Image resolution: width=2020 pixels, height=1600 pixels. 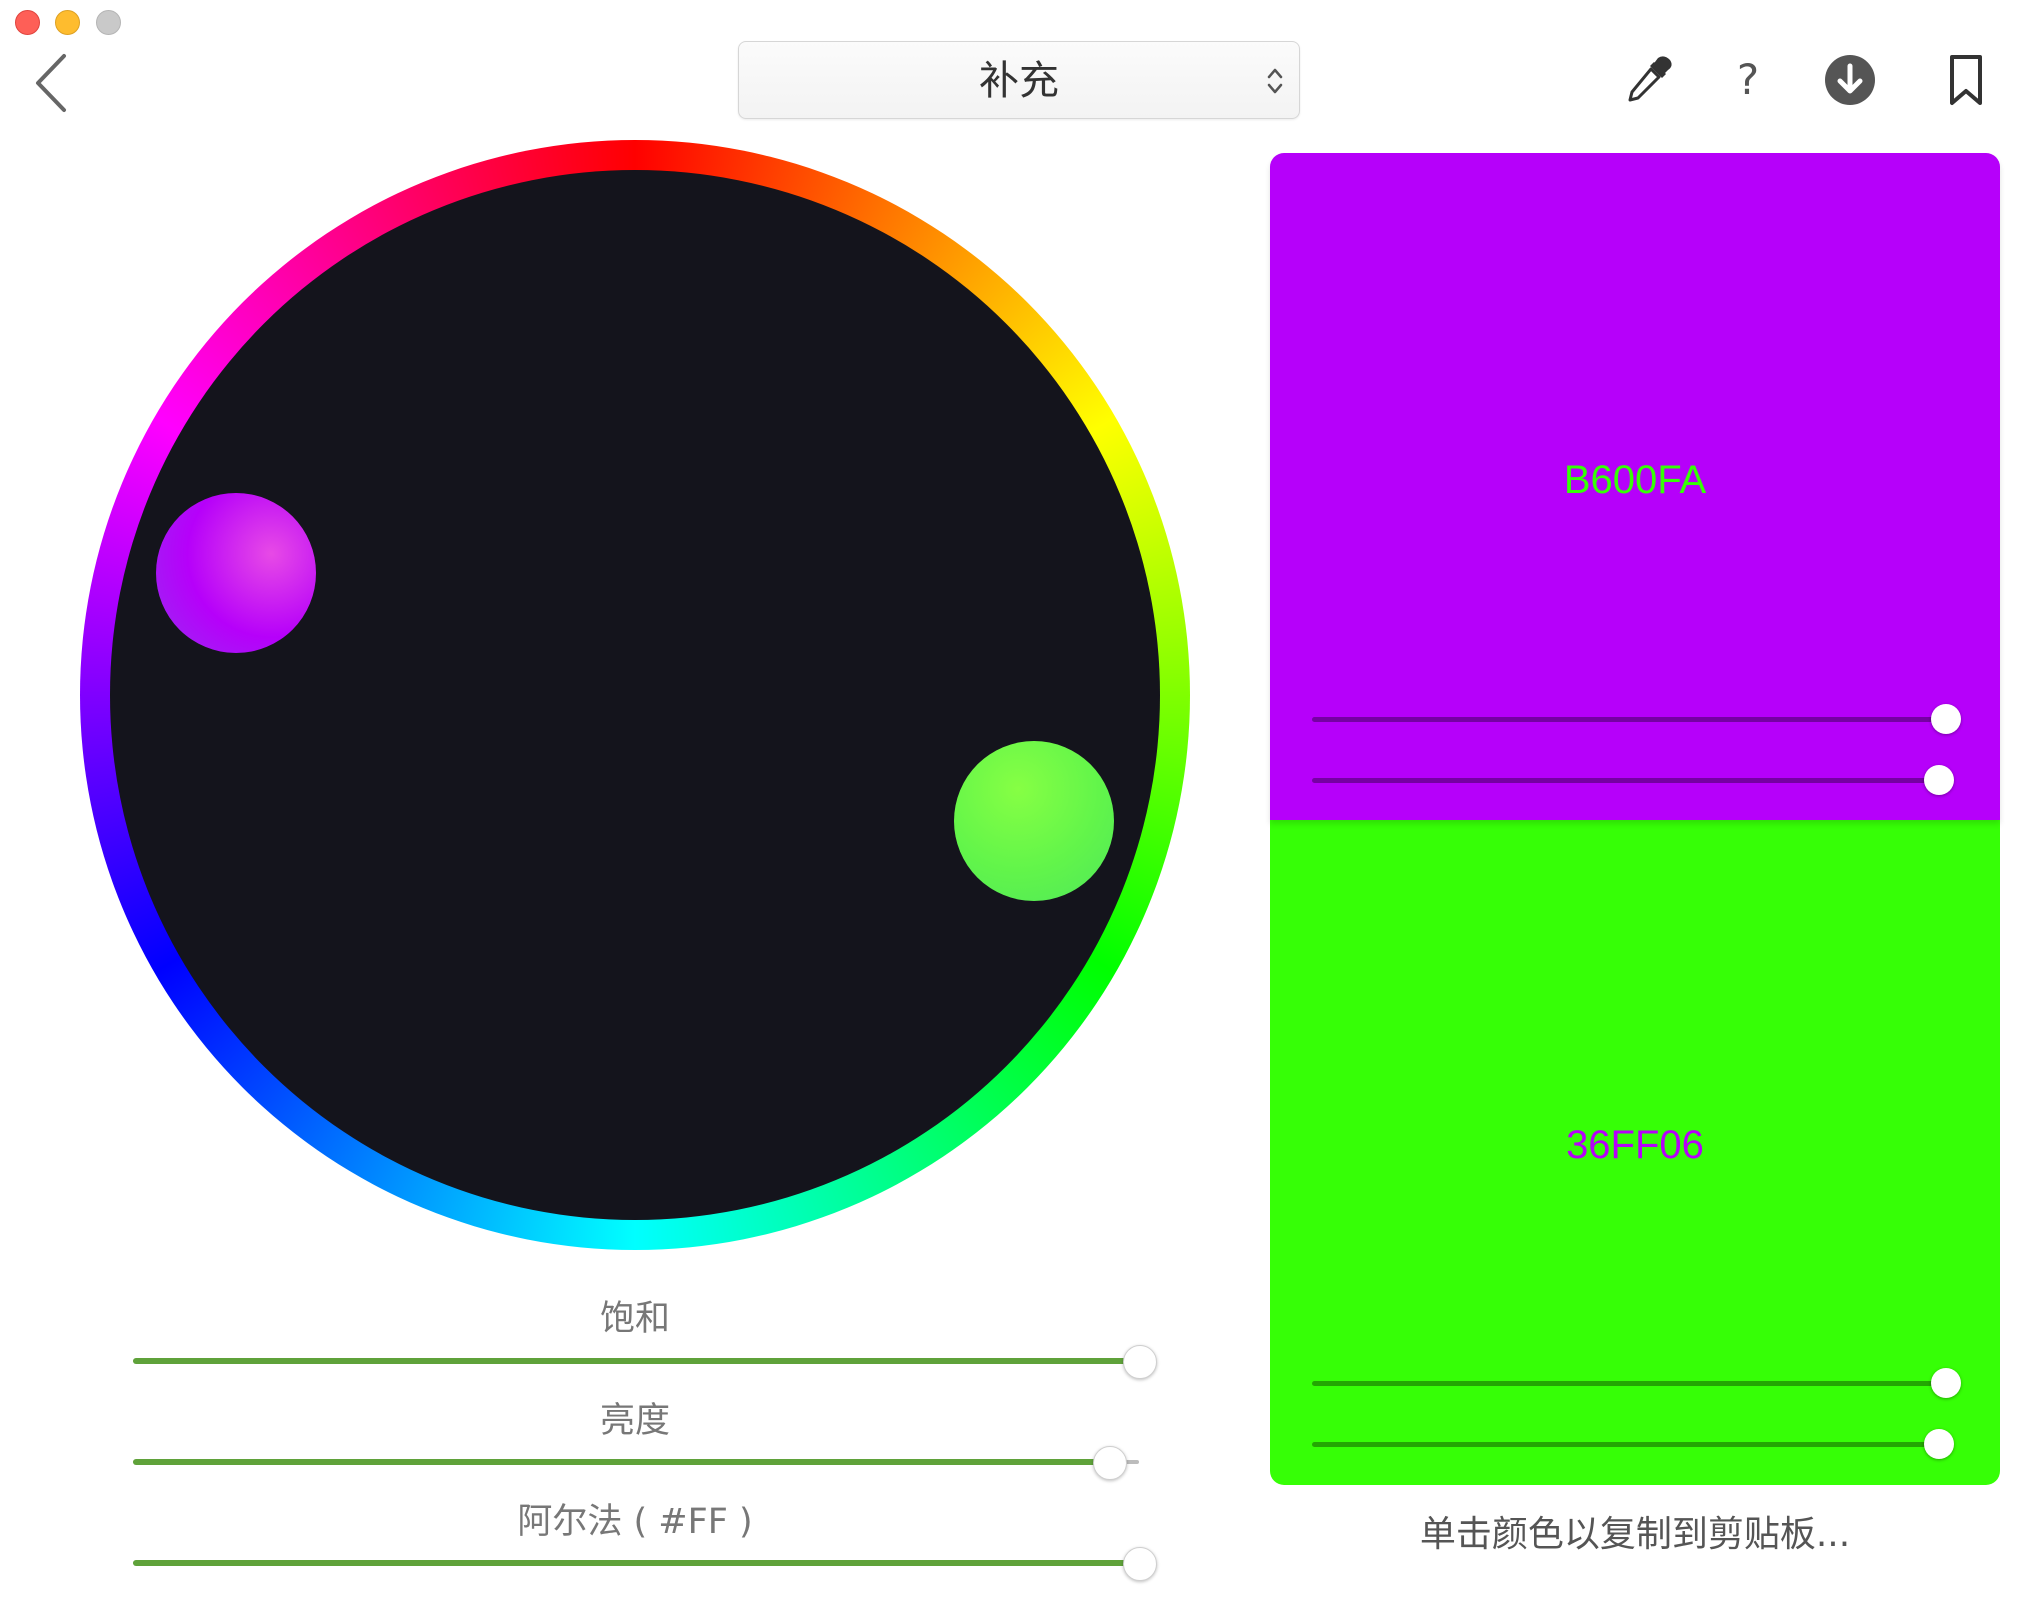 What do you see at coordinates (635, 1522) in the screenshot?
I see `alpha-label: 阿尔法 ( #FF )` at bounding box center [635, 1522].